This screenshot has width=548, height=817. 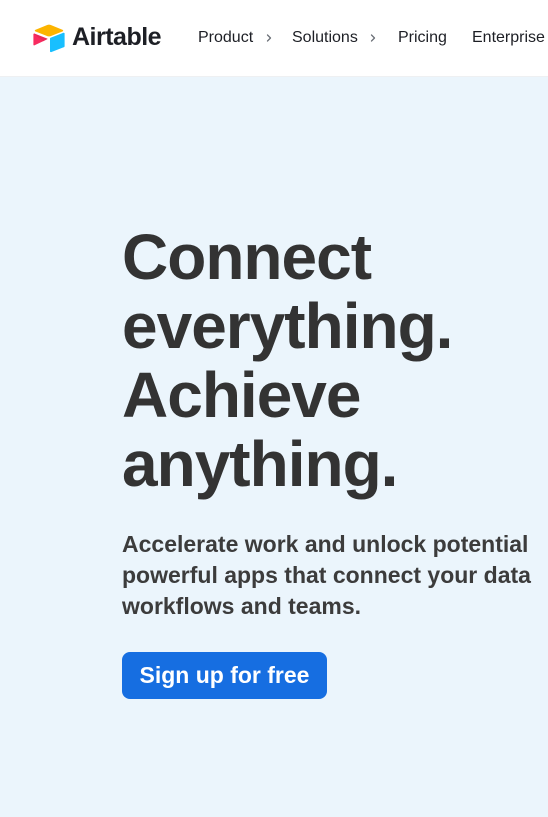 I want to click on headline-line: everything., so click(x=287, y=326).